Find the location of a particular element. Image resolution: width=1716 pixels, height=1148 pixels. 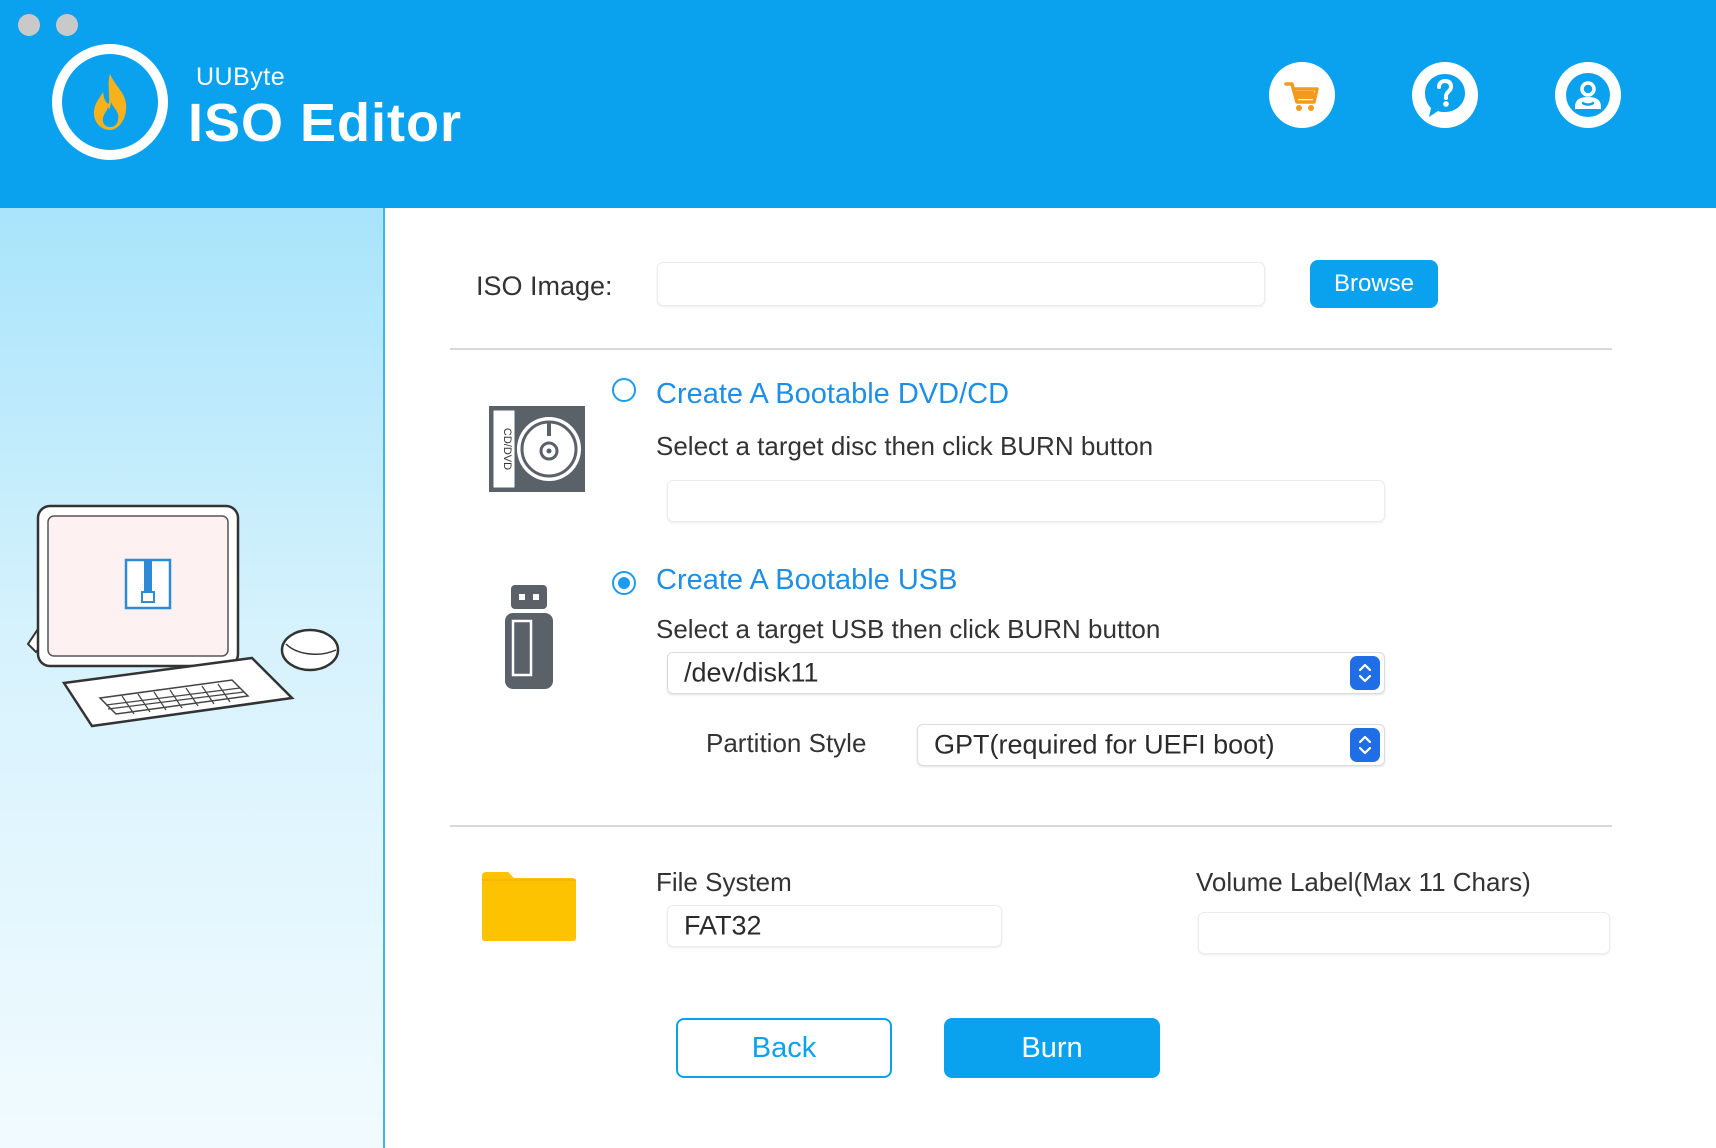

target-disc-select is located at coordinates (1026, 501).